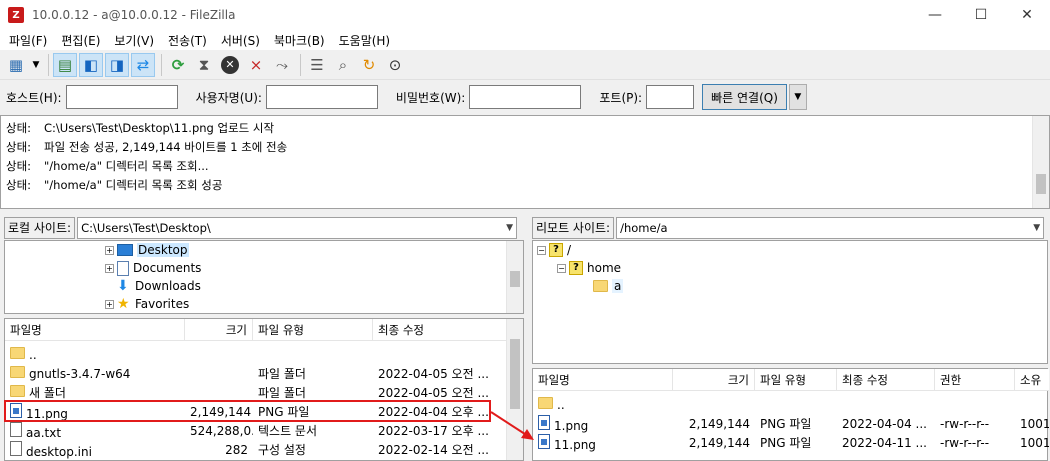  I want to click on documents-icon, so click(123, 268).